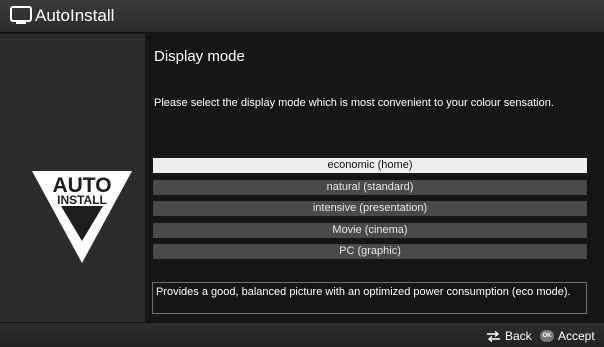 The height and width of the screenshot is (347, 604). What do you see at coordinates (493, 336) in the screenshot?
I see `swap-arrows-icon` at bounding box center [493, 336].